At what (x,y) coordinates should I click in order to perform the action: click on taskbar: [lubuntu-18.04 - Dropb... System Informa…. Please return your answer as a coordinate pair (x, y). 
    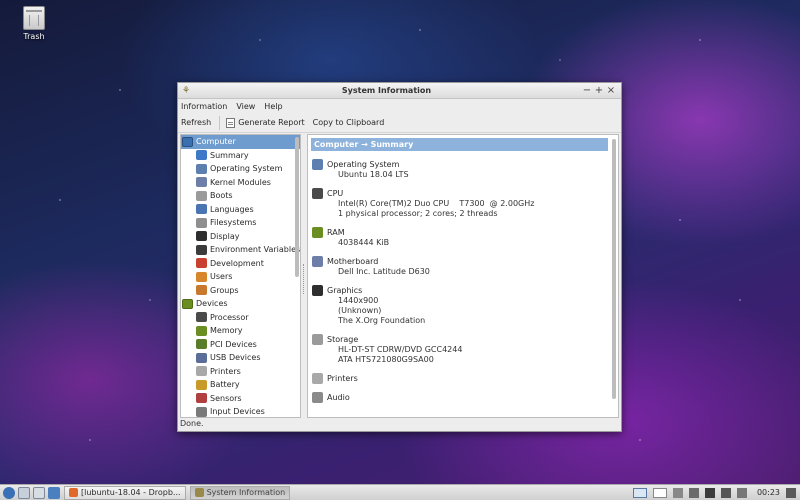
    Looking at the image, I should click on (400, 492).